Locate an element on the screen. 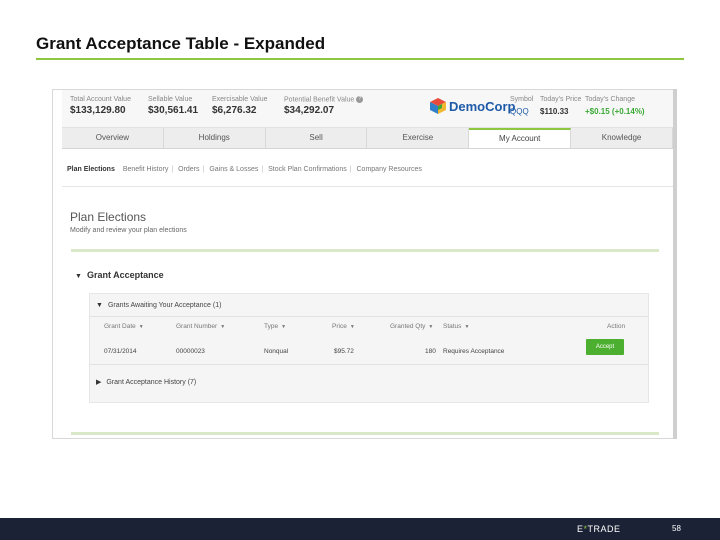 This screenshot has height=540, width=720. company-logo: DemoCorp is located at coordinates (472, 107).